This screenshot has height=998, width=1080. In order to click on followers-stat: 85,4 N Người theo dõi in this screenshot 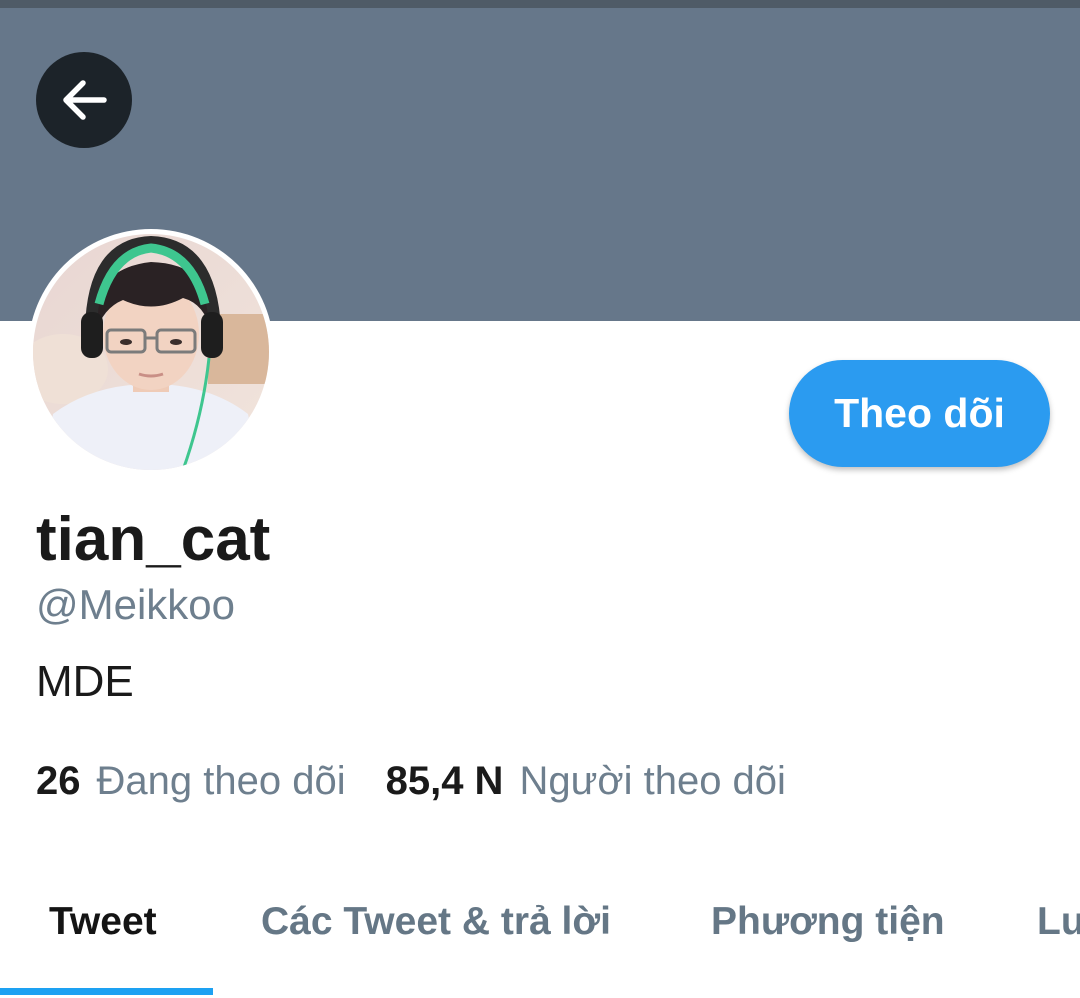, I will do `click(586, 781)`.